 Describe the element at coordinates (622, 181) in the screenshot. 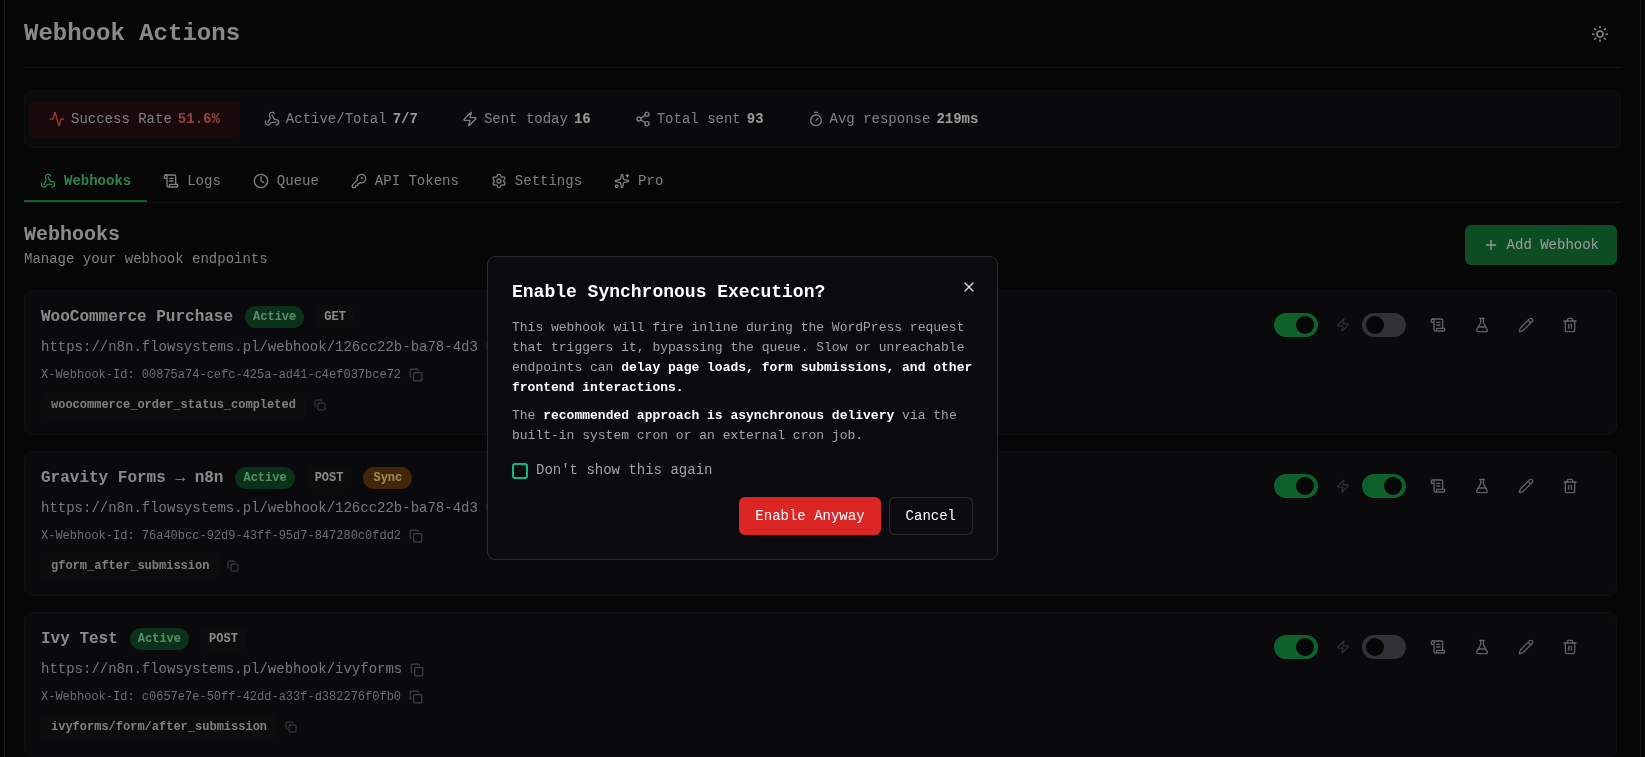

I see `sparkles-icon` at that location.